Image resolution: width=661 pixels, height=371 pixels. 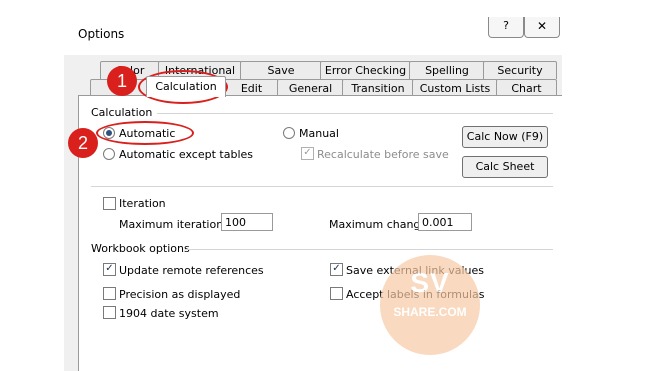 I want to click on tab-calculation: Calculation, so click(x=186, y=86).